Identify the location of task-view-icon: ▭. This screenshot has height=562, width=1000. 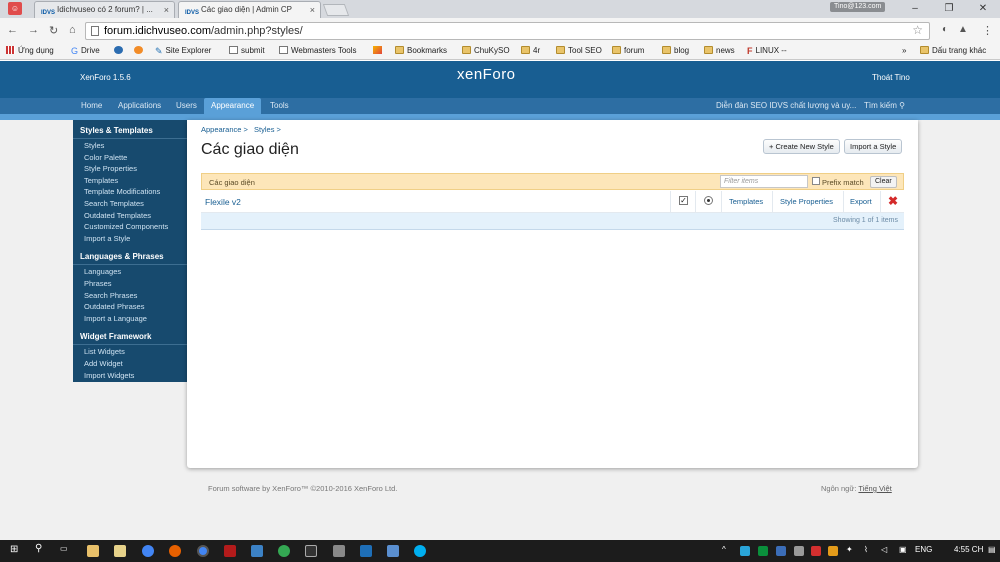
(64, 548).